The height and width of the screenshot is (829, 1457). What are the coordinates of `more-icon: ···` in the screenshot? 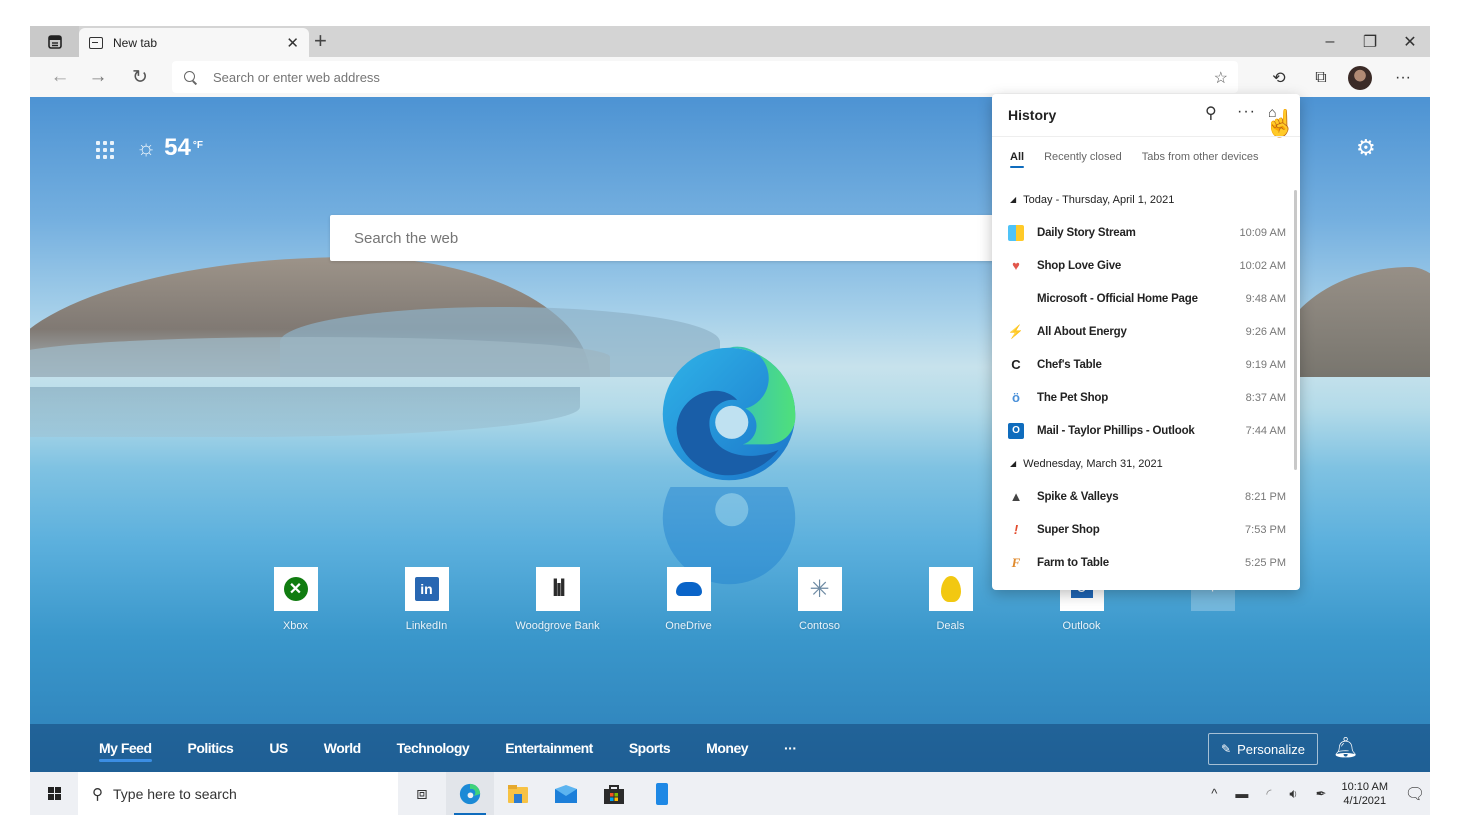 It's located at (1403, 77).